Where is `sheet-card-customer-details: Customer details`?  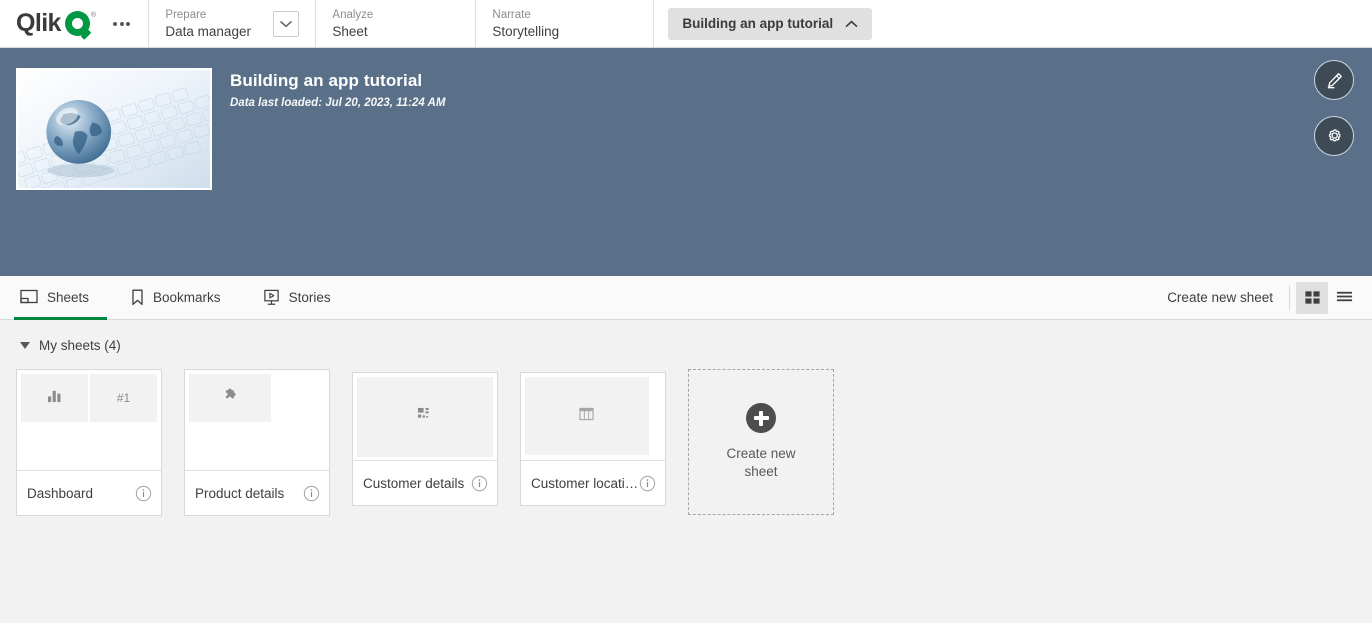
sheet-card-customer-details: Customer details is located at coordinates (425, 439).